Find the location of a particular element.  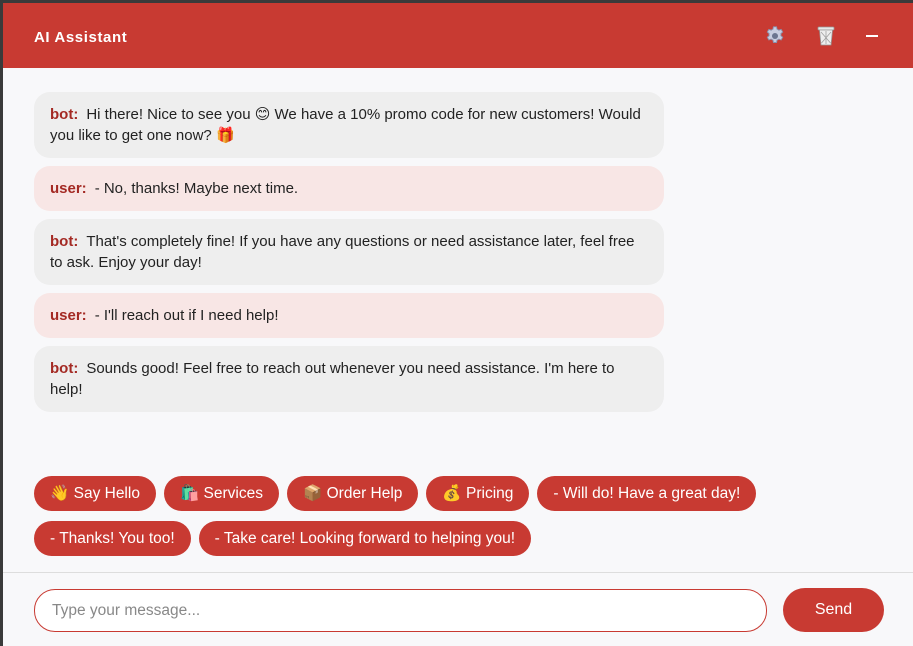

user-message: user: - I'll reach out if I need help! is located at coordinates (349, 315).